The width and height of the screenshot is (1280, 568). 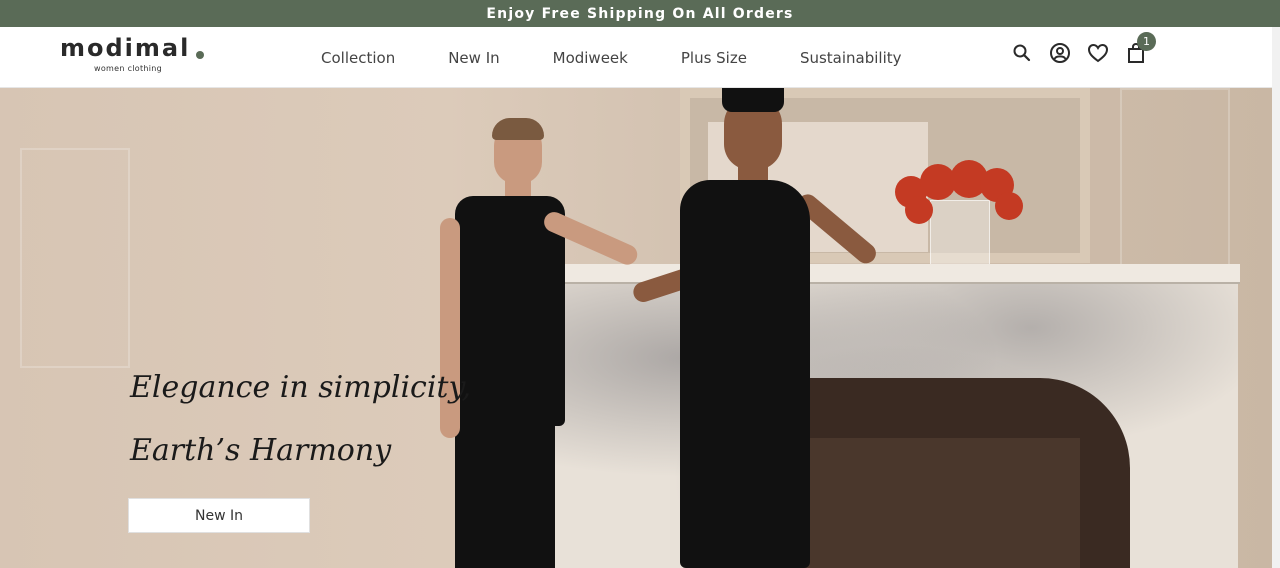 I want to click on shopping-bag-icon: 1, so click(x=1140, y=48).